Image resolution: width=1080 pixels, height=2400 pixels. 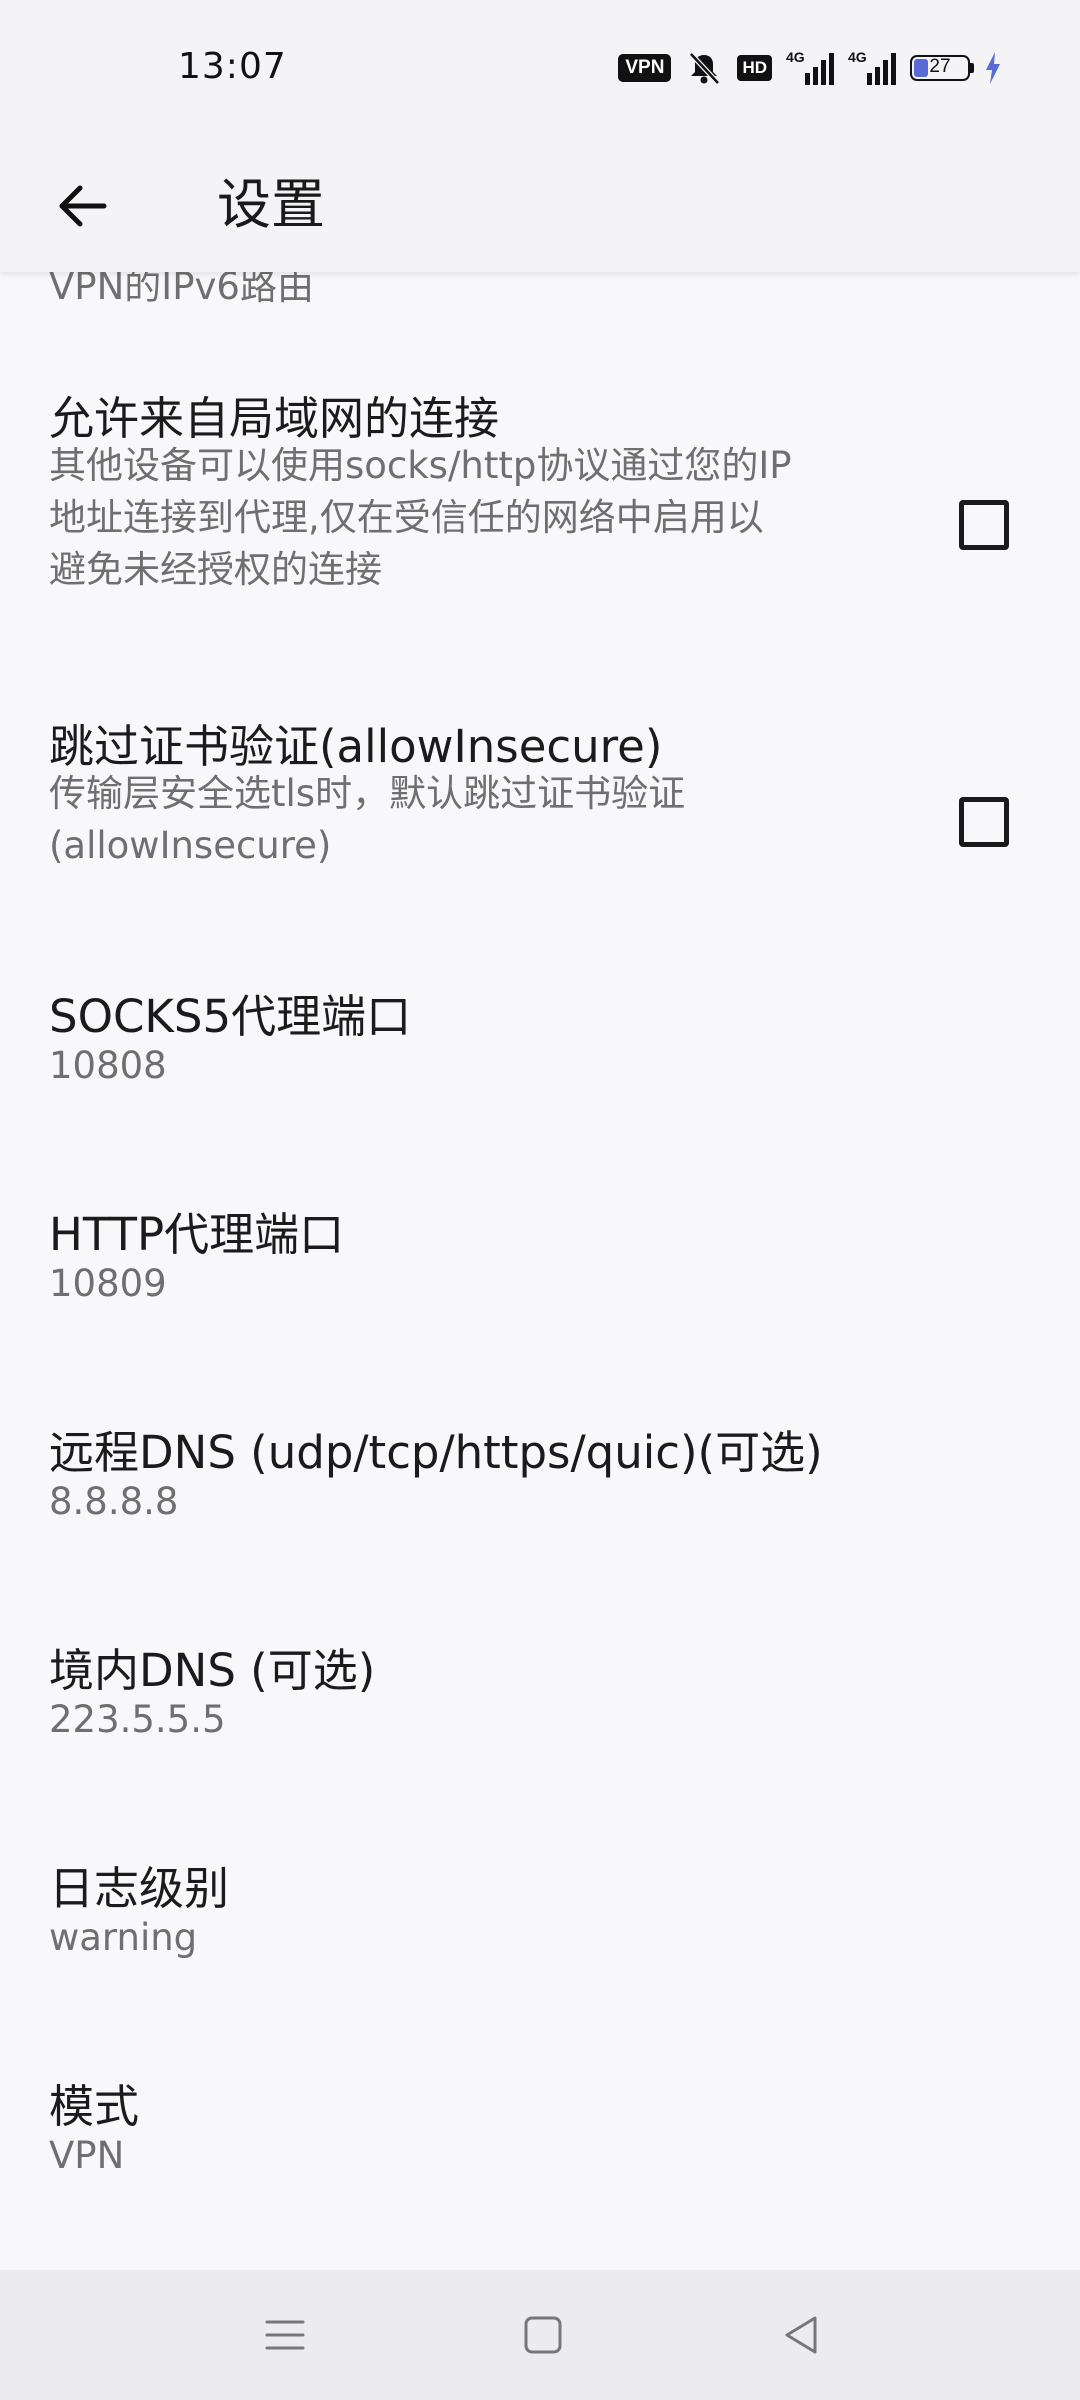 What do you see at coordinates (420, 465) in the screenshot?
I see `summary-line: 其他设备可以使用socks/http协议通过您的IP` at bounding box center [420, 465].